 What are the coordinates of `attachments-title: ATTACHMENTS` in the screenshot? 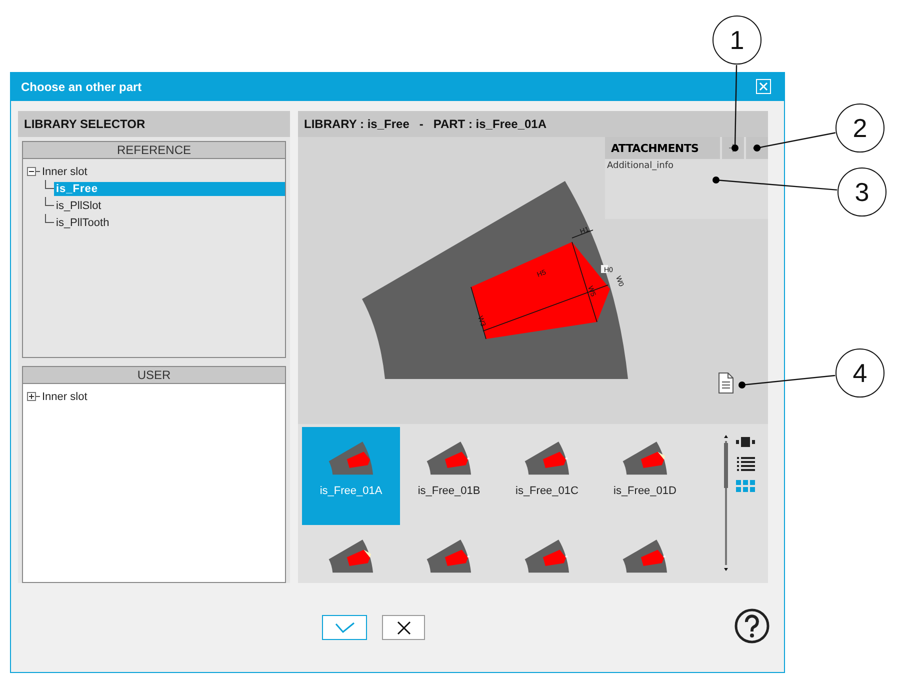 It's located at (662, 148).